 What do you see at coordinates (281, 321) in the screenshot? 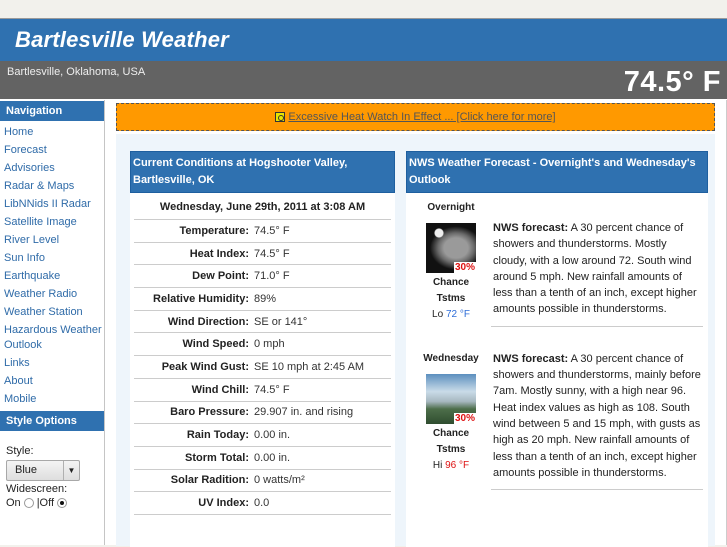
I see `condition-value: SE or 141°` at bounding box center [281, 321].